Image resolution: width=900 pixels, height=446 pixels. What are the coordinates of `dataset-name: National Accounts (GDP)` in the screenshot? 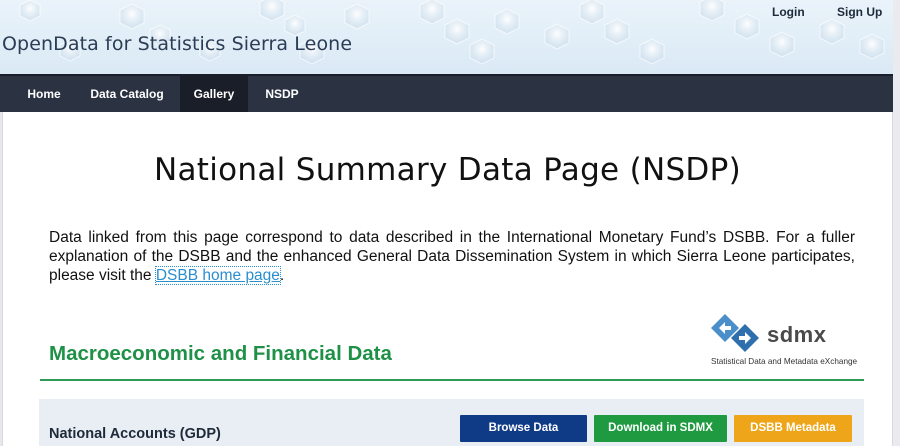 It's located at (135, 434).